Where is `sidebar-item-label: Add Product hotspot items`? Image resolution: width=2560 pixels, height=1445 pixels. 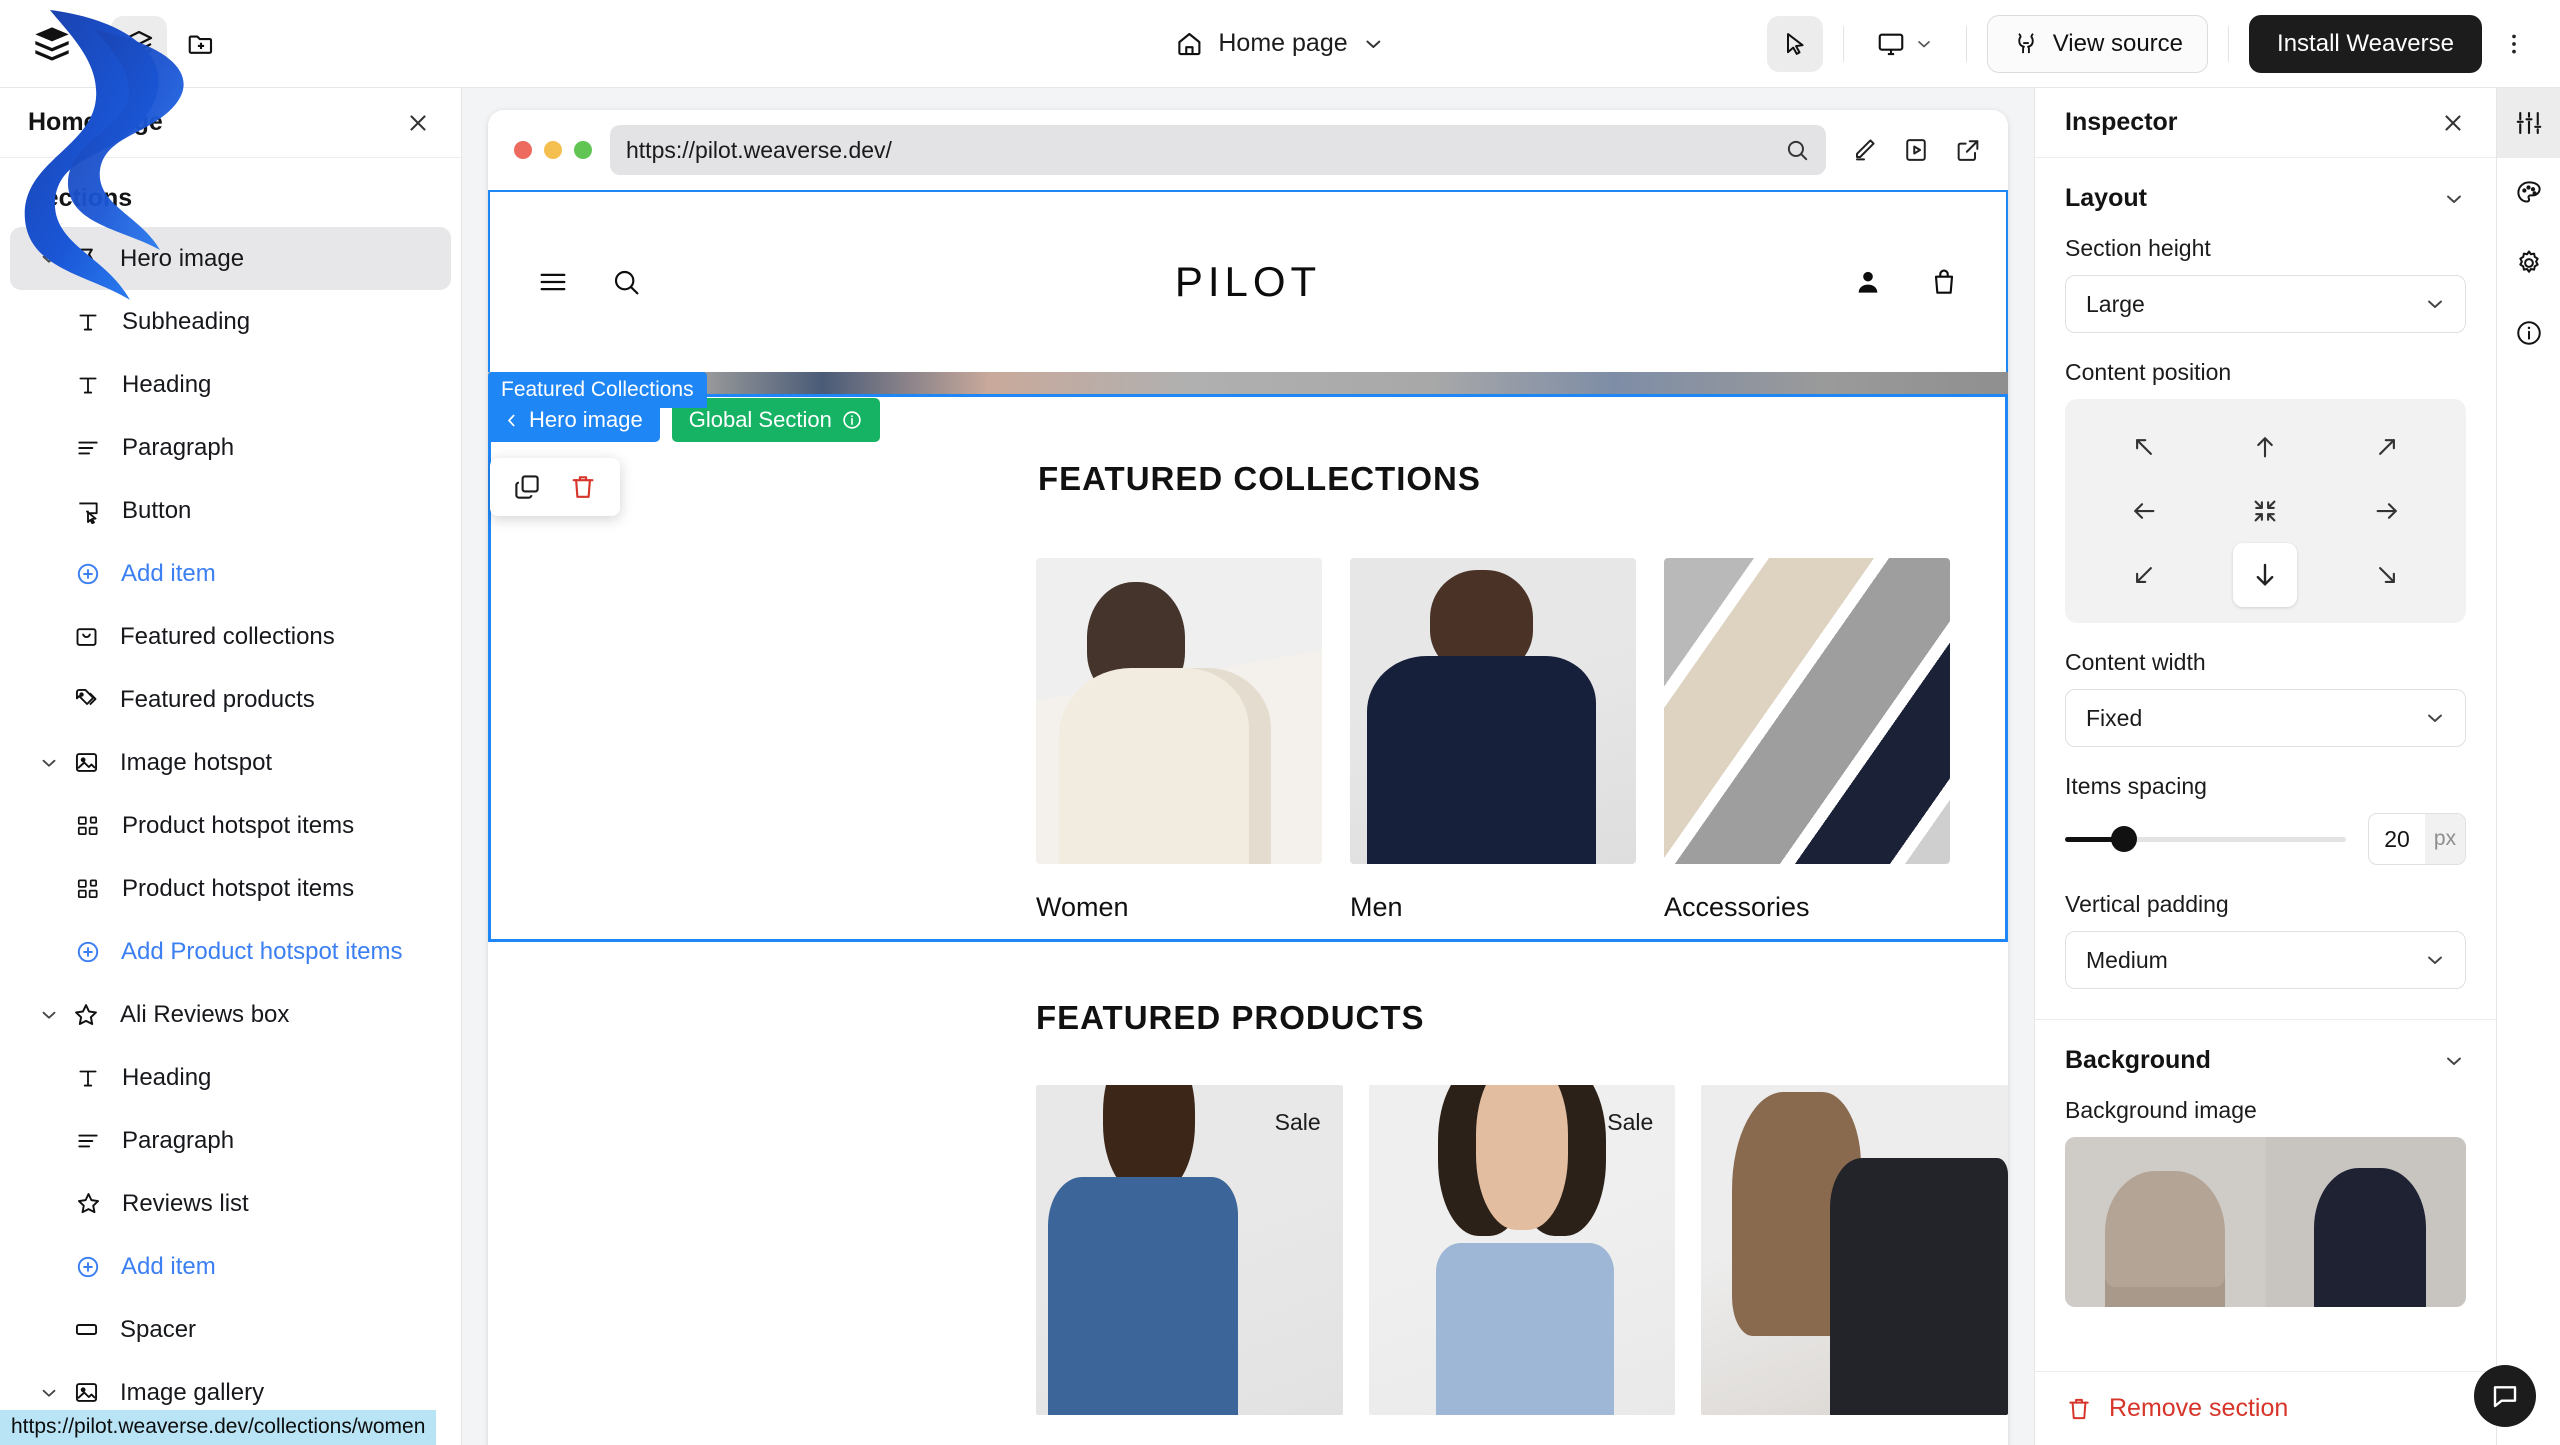 sidebar-item-label: Add Product hotspot items is located at coordinates (262, 951).